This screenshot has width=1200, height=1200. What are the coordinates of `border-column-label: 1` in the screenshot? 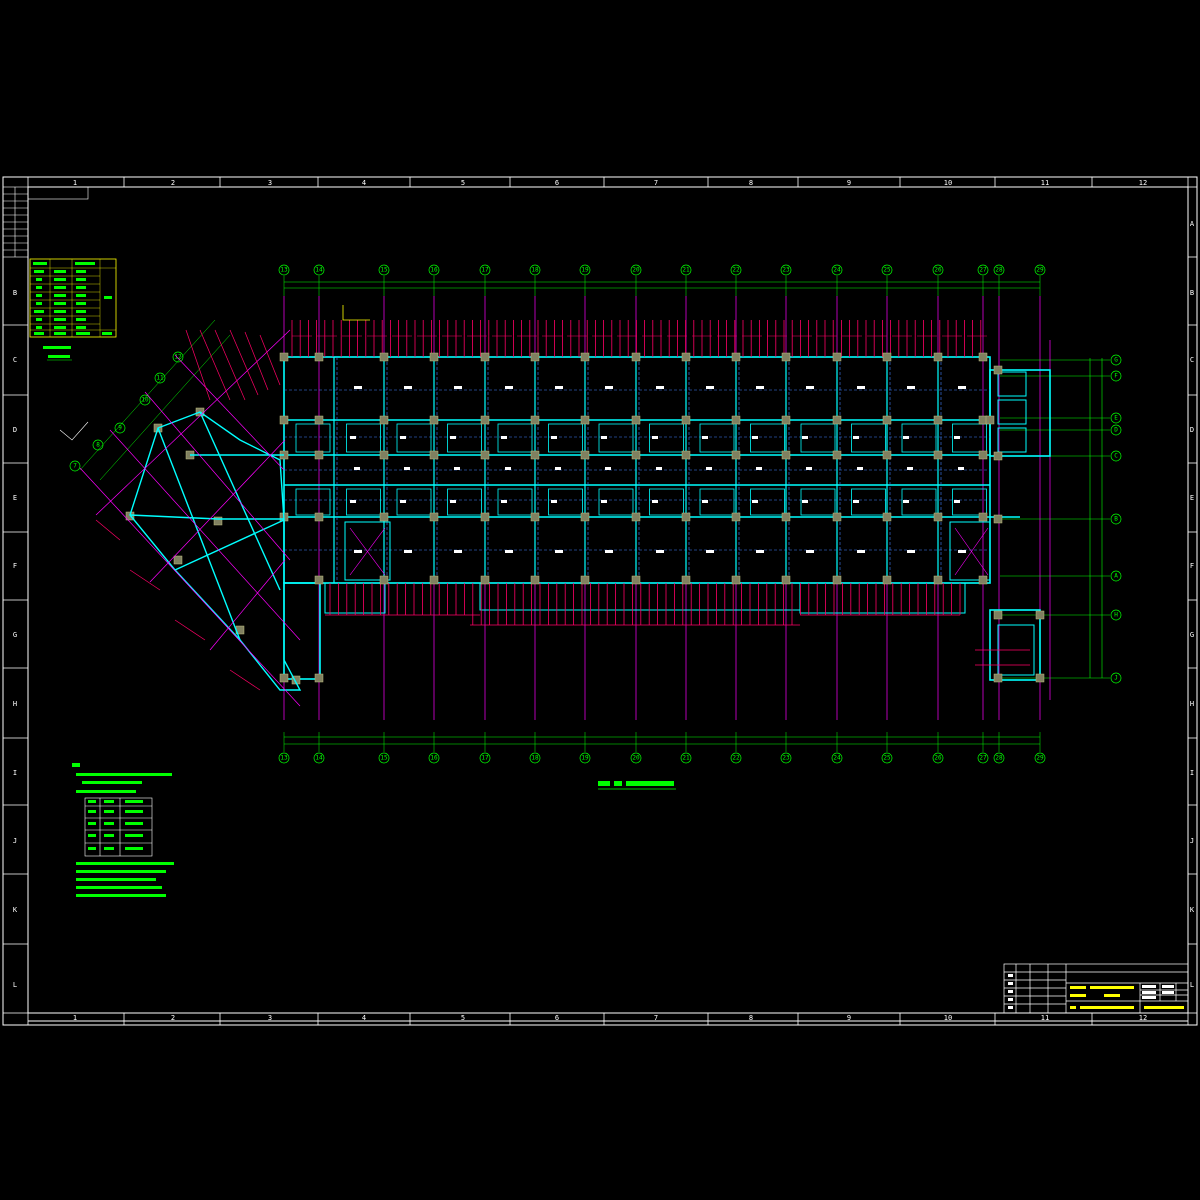 It's located at (75, 183).